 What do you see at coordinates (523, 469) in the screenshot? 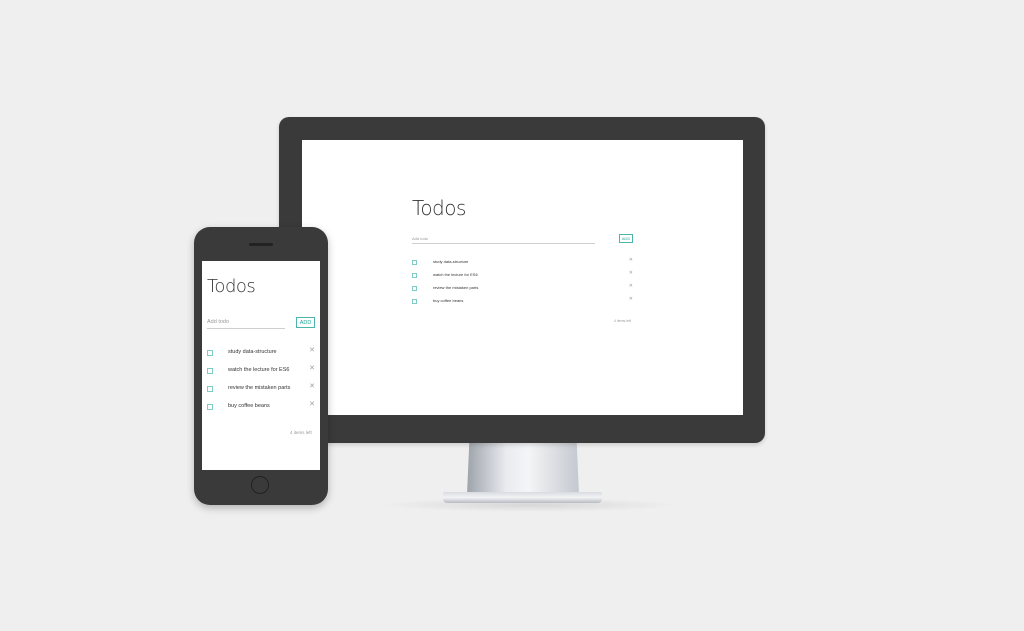
I see `monitor-stand-neck` at bounding box center [523, 469].